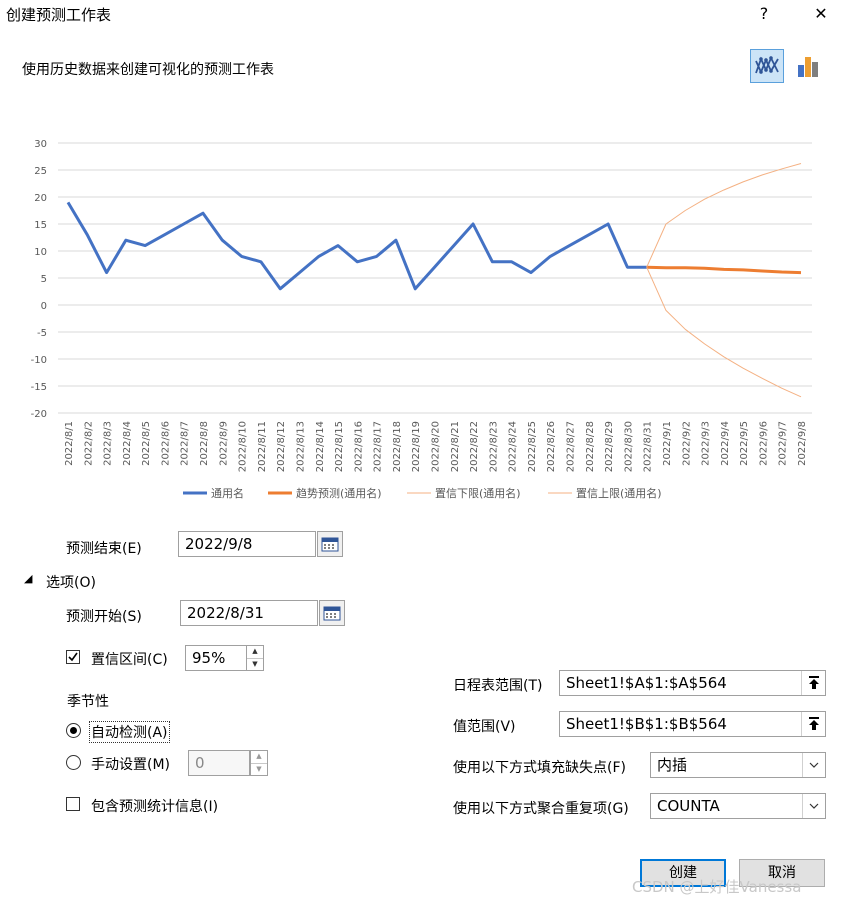  Describe the element at coordinates (44, 306) in the screenshot. I see `y-tick-label: 0` at that location.